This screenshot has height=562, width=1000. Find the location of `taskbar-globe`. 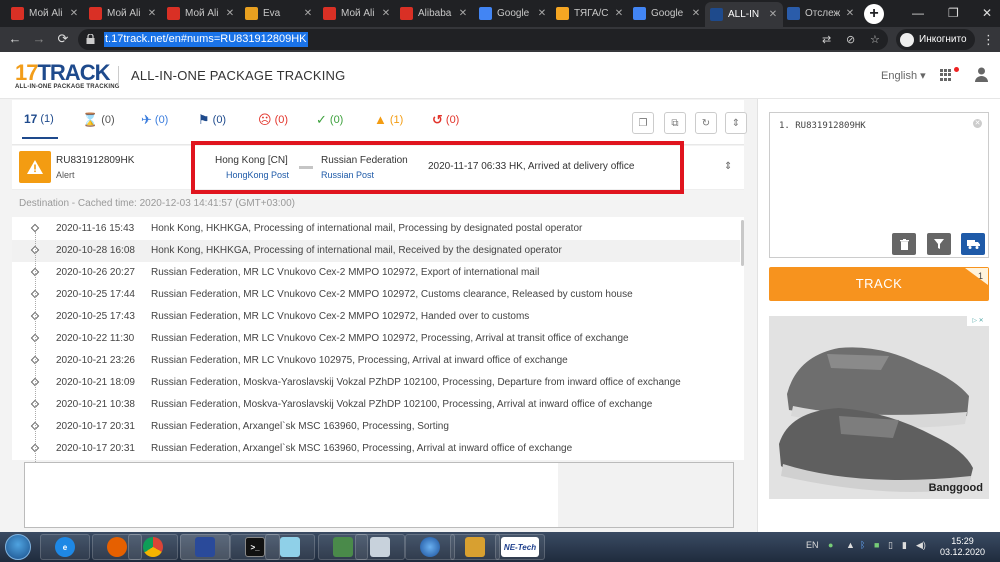

taskbar-globe is located at coordinates (430, 547).